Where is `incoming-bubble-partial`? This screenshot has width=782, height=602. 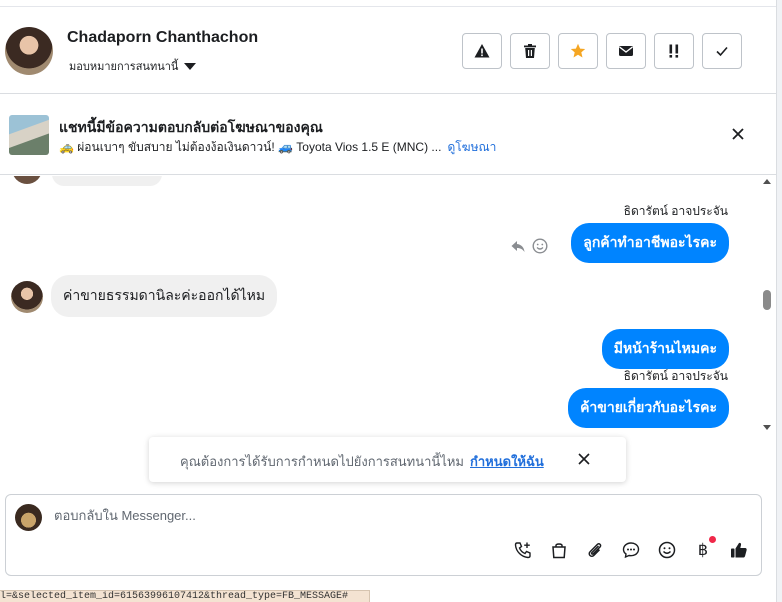 incoming-bubble-partial is located at coordinates (107, 181).